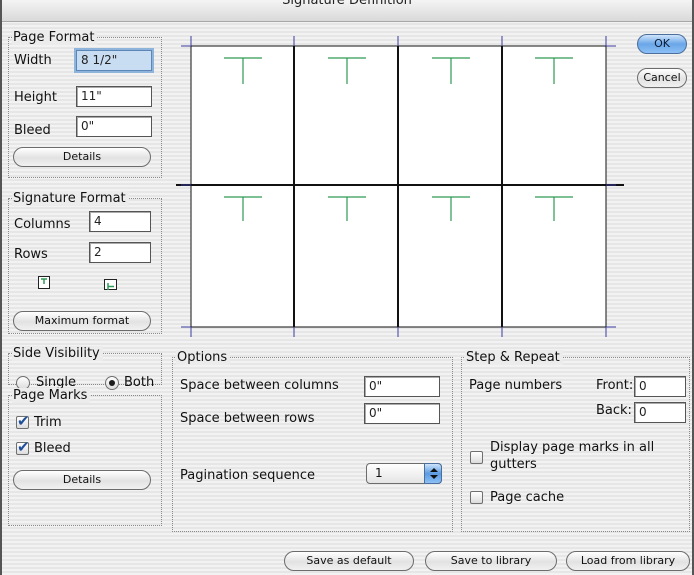  What do you see at coordinates (55, 37) in the screenshot?
I see `page-format-title: Page Format` at bounding box center [55, 37].